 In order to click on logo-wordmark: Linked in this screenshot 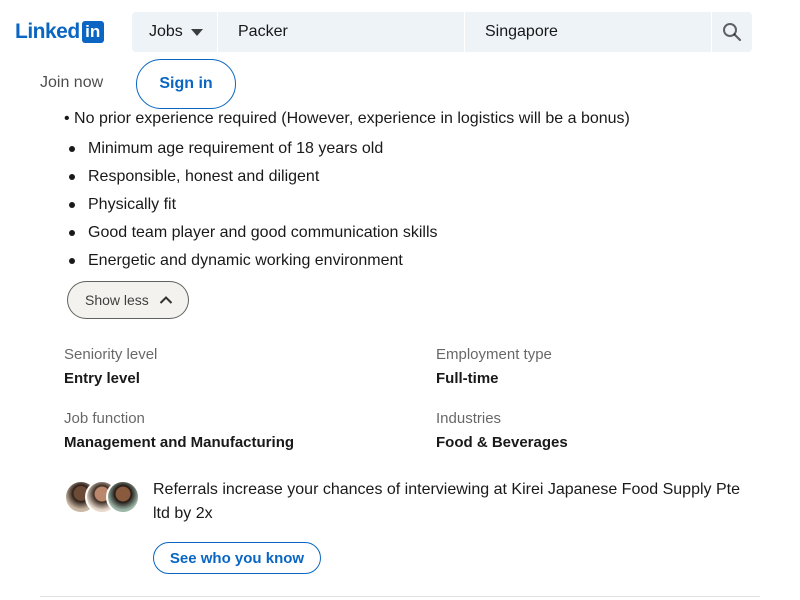, I will do `click(47, 31)`.